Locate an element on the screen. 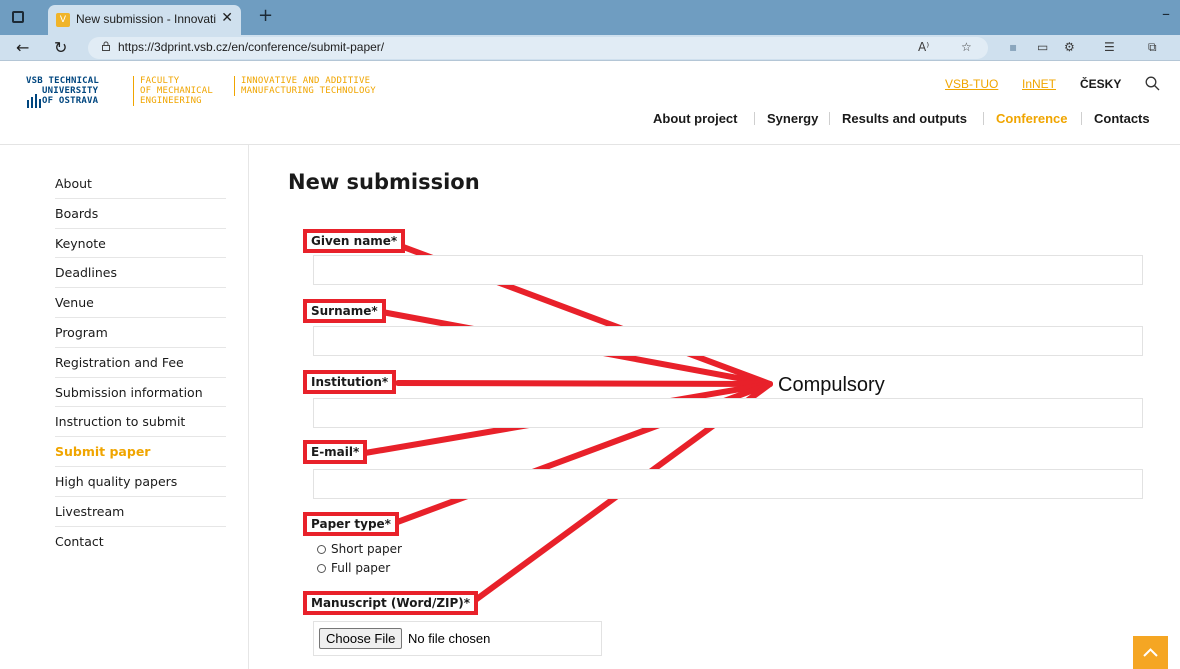 This screenshot has width=1180, height=669. search-icon is located at coordinates (1152, 83).